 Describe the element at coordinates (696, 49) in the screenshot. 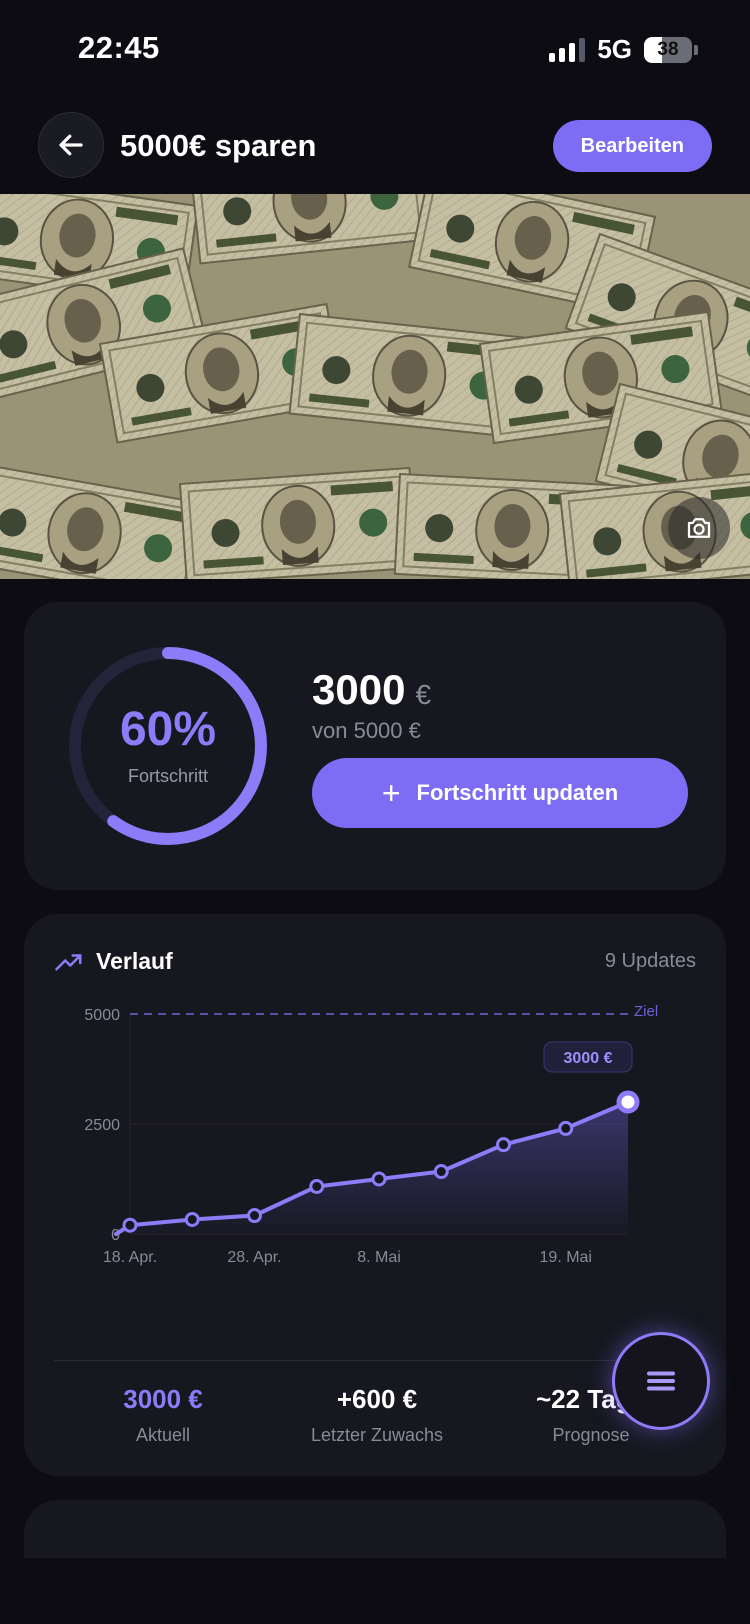

I see `battery-cap` at that location.